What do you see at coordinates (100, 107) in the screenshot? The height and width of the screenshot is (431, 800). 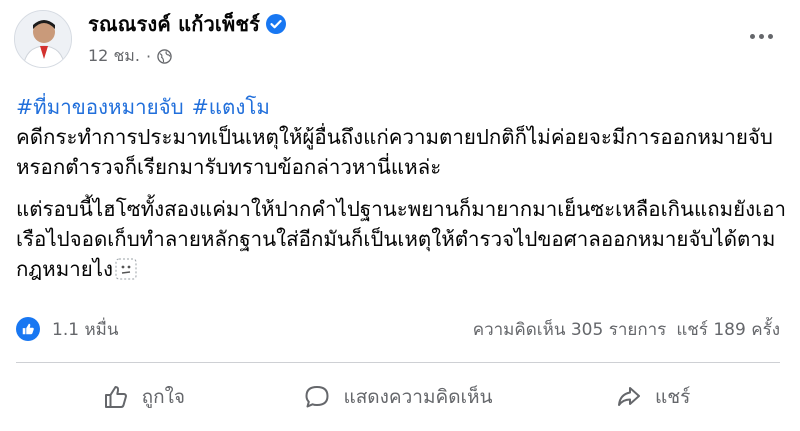 I see `hashtag-link: #ที่มาของหมายจับ` at bounding box center [100, 107].